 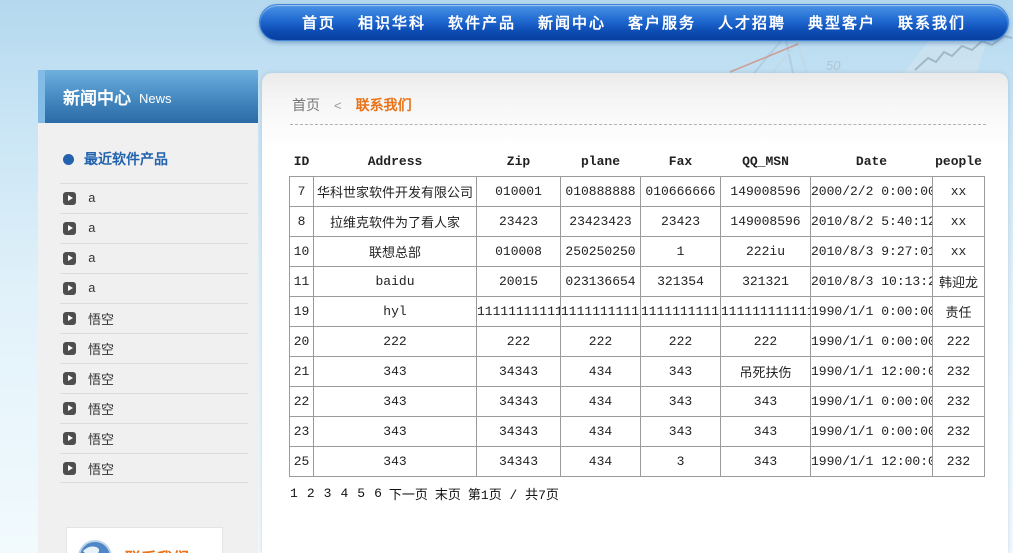 I want to click on table-cell: 韩迎龙, so click(x=958, y=281).